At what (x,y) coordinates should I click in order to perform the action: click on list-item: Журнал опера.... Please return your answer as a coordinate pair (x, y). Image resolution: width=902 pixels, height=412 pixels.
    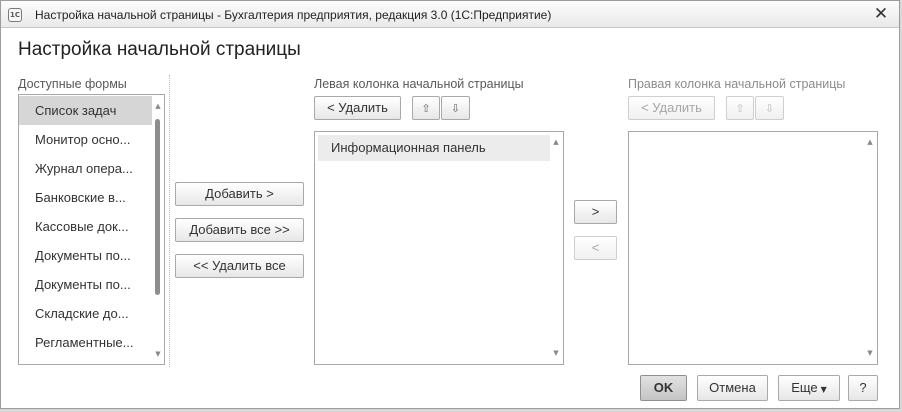
    Looking at the image, I should click on (85, 168).